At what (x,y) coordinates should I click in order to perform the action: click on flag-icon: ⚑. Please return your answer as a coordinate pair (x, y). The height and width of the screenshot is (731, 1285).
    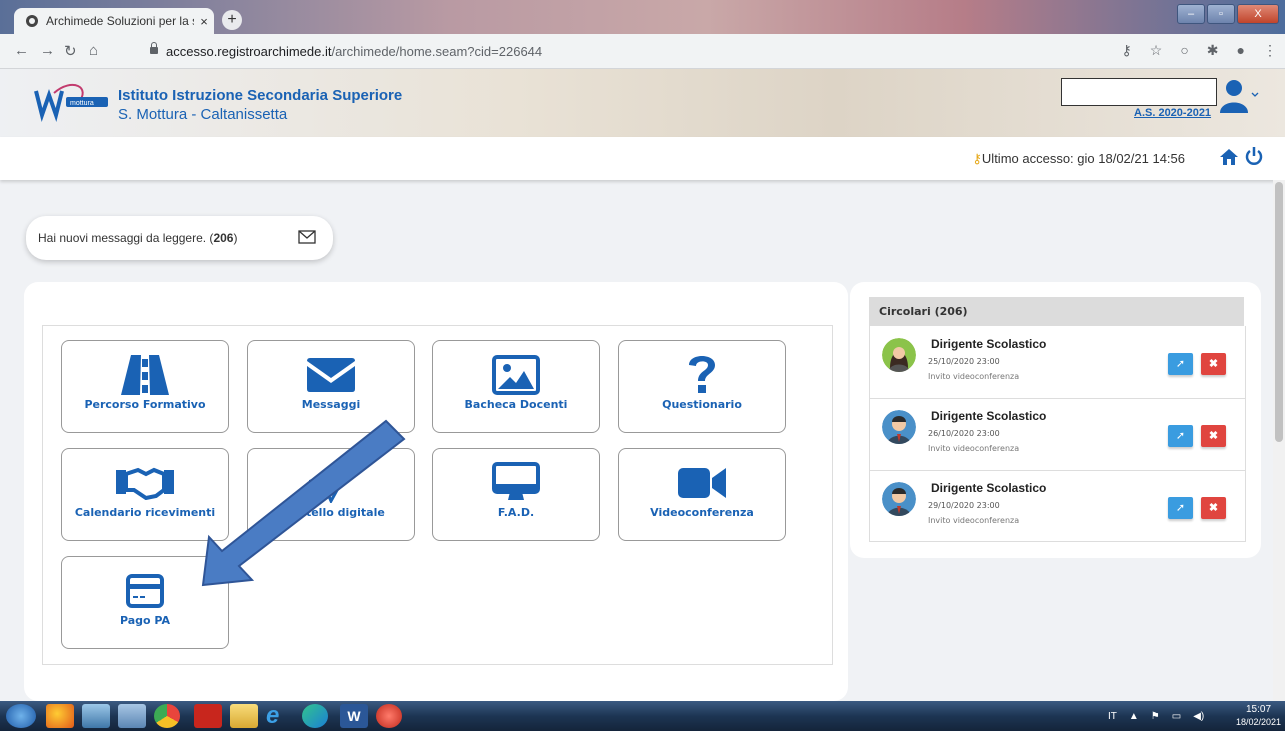
    Looking at the image, I should click on (1155, 716).